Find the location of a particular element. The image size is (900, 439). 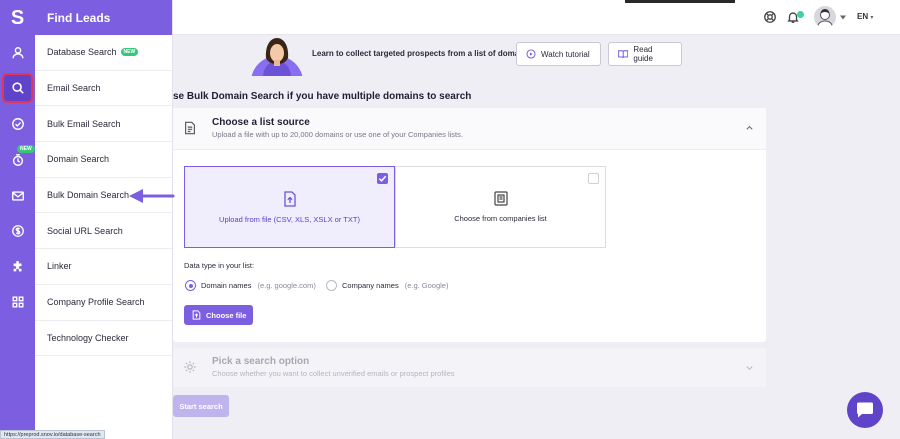

check-icon is located at coordinates (382, 178).